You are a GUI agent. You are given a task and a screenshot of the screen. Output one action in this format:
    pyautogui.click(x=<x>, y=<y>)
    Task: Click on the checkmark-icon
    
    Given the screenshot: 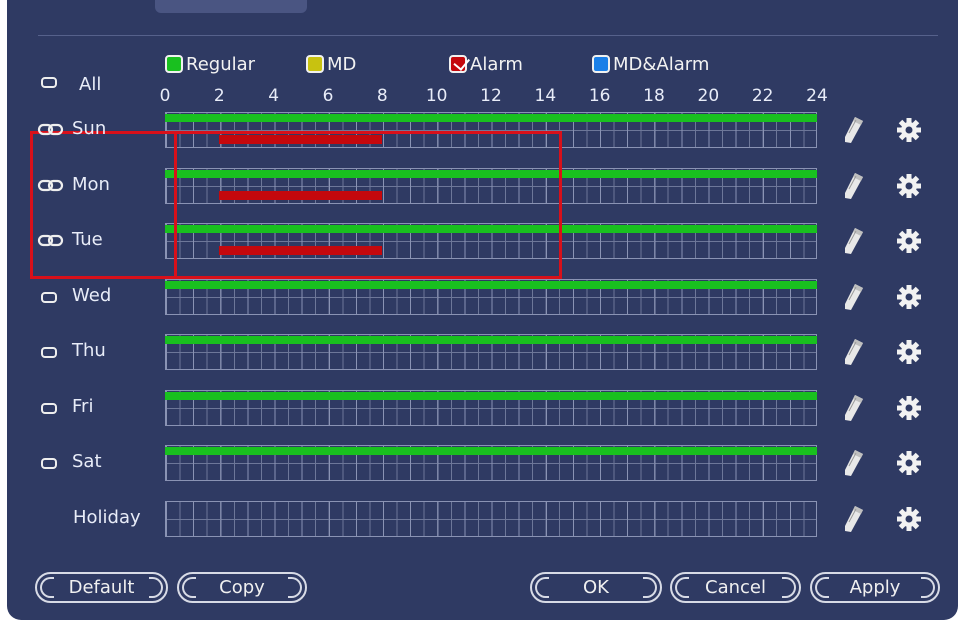 What is the action you would take?
    pyautogui.click(x=462, y=62)
    